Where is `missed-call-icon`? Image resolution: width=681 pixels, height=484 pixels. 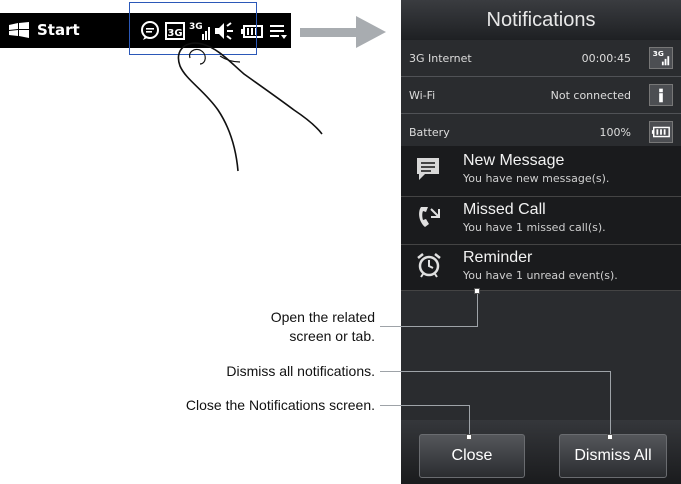
missed-call-icon is located at coordinates (429, 217).